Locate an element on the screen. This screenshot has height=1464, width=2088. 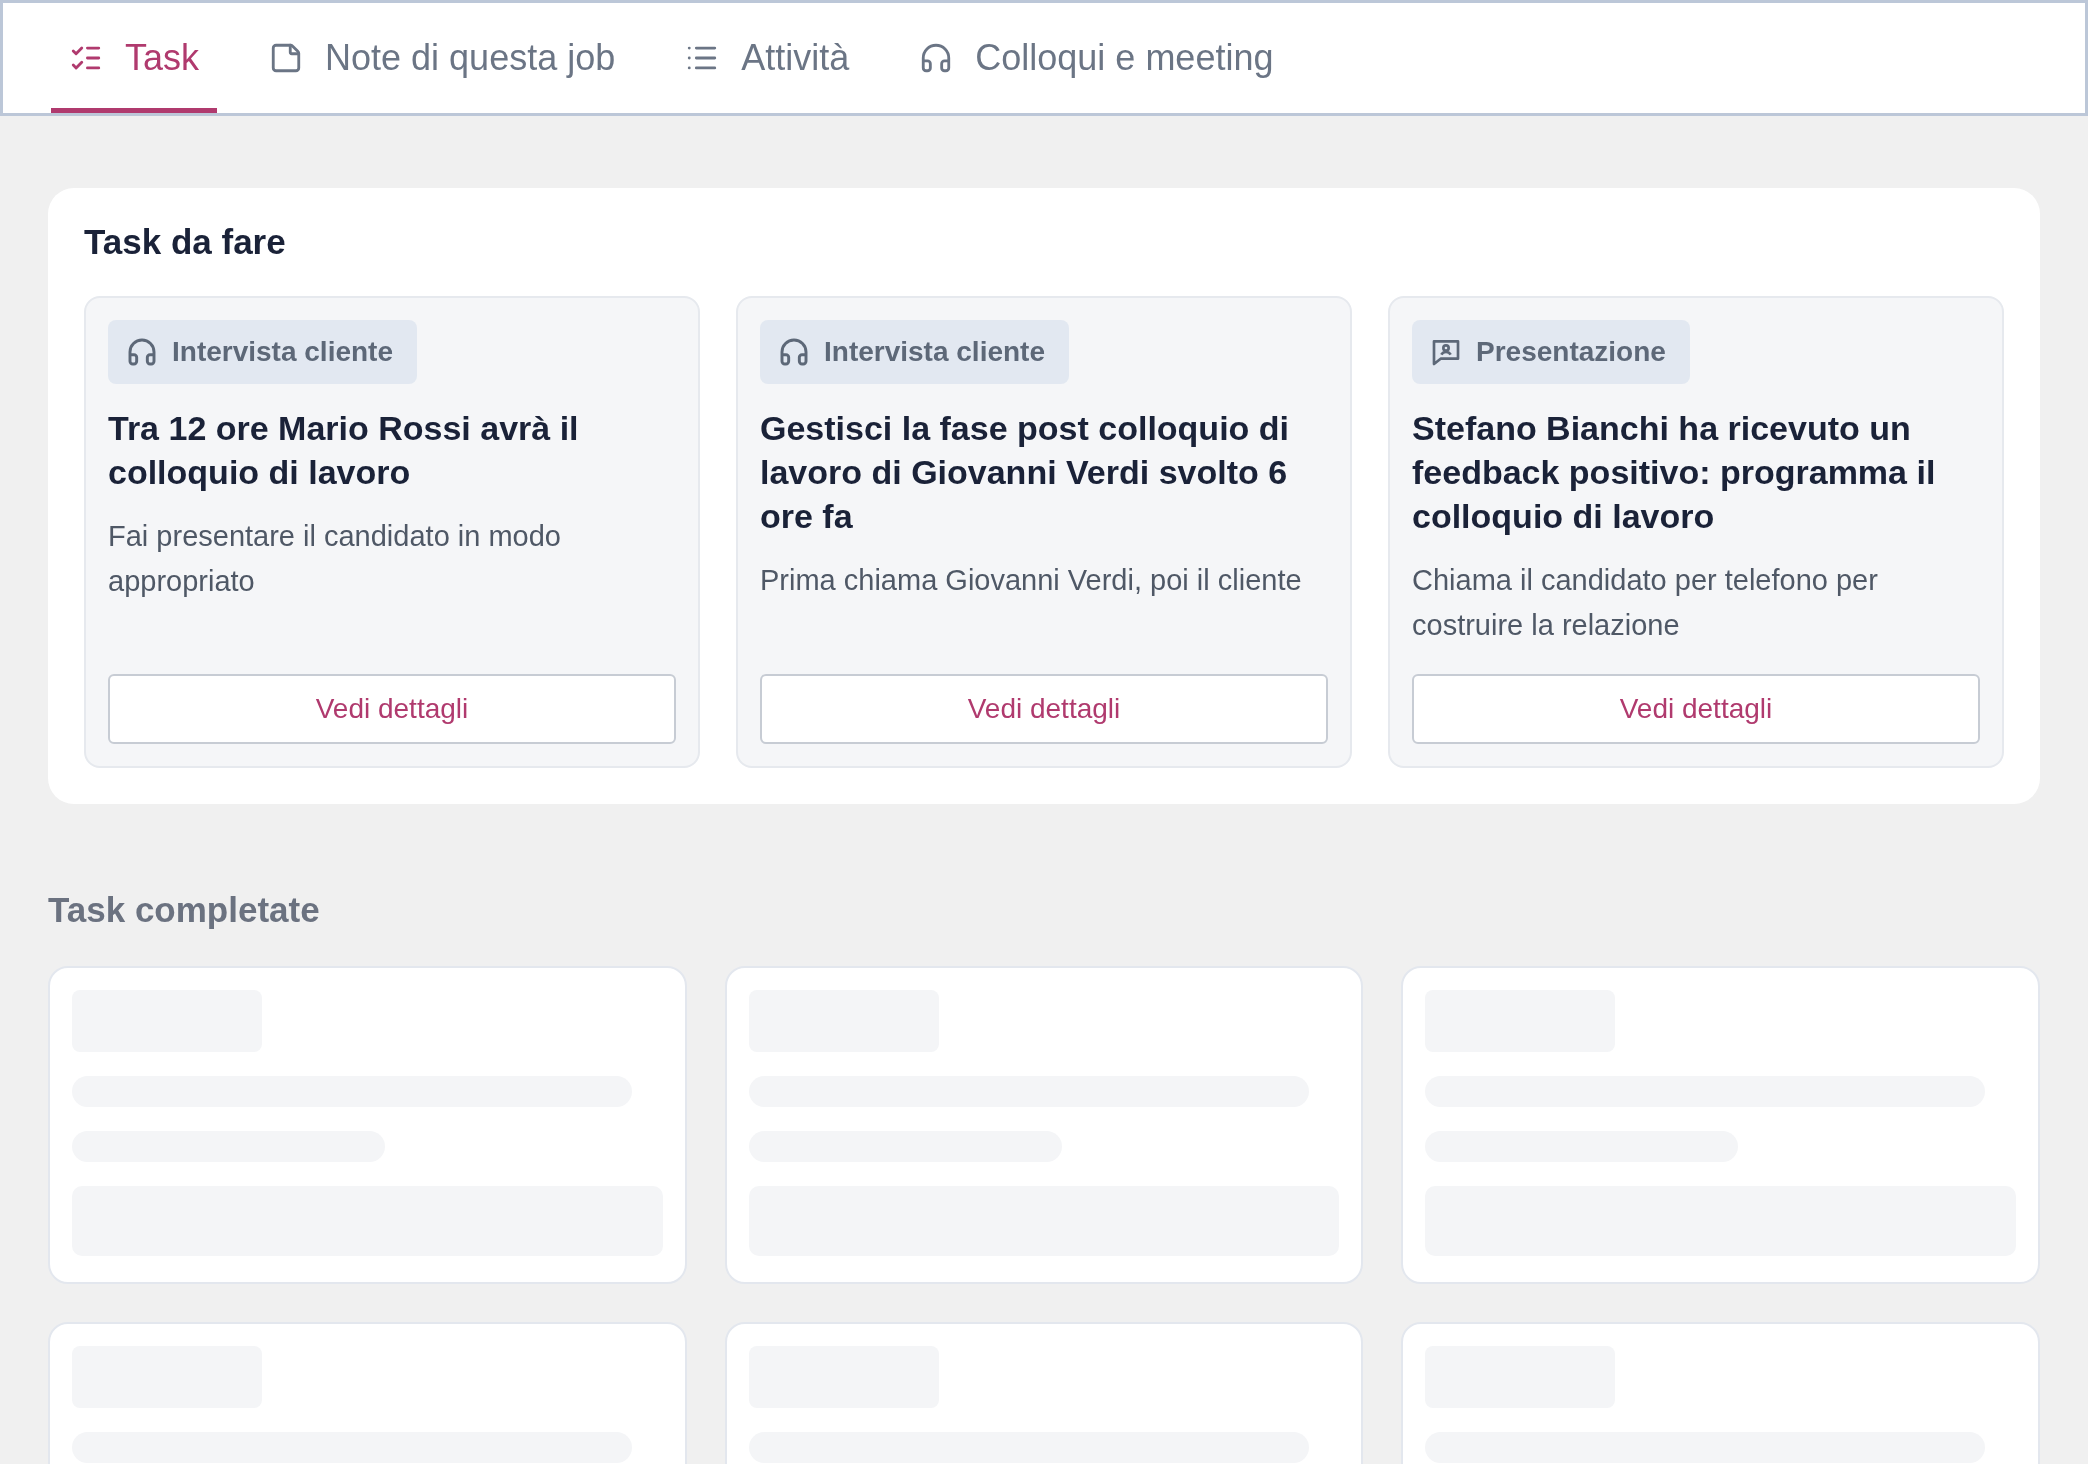
section-title: Task completate is located at coordinates (184, 910).